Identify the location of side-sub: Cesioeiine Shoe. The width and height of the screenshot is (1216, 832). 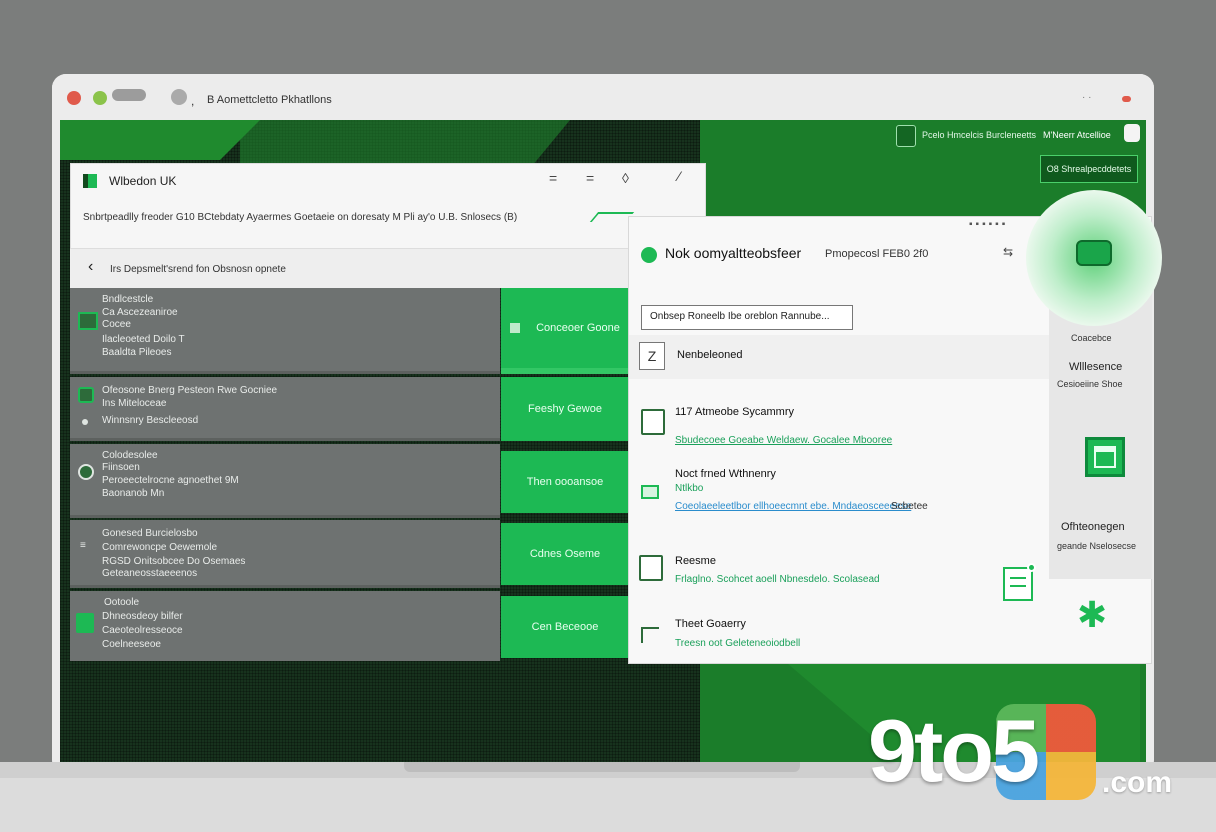
(1090, 384).